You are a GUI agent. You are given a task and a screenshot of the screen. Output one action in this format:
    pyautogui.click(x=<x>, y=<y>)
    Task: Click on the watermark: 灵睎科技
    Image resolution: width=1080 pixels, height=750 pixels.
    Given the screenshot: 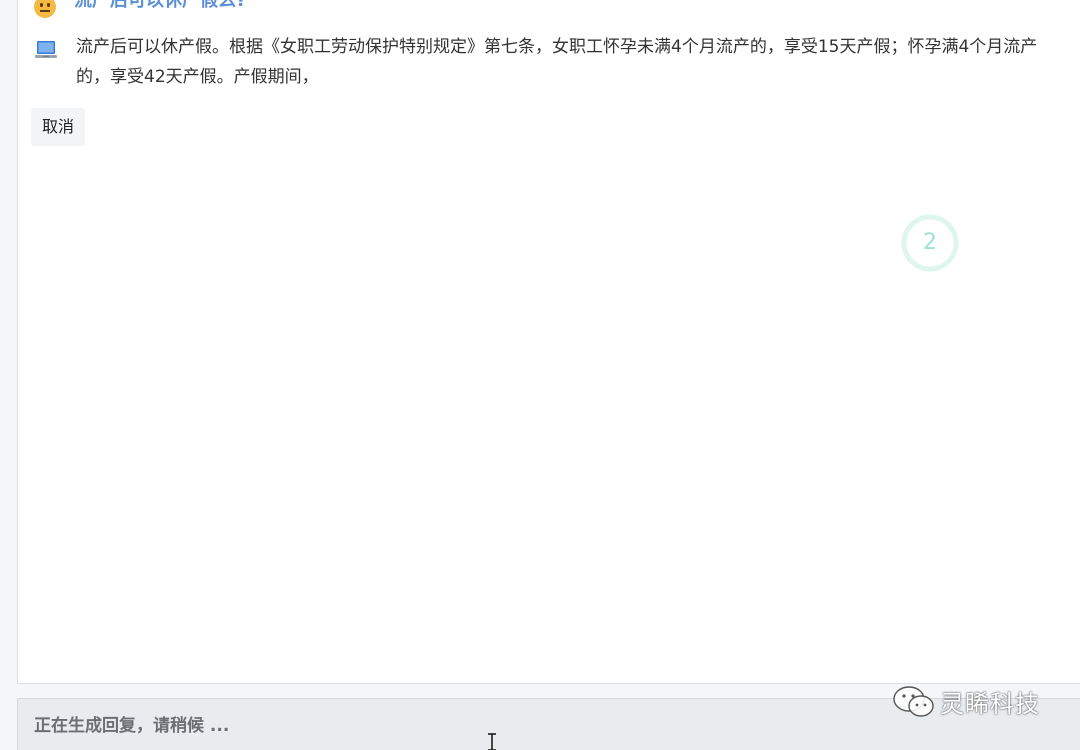 What is the action you would take?
    pyautogui.click(x=966, y=701)
    